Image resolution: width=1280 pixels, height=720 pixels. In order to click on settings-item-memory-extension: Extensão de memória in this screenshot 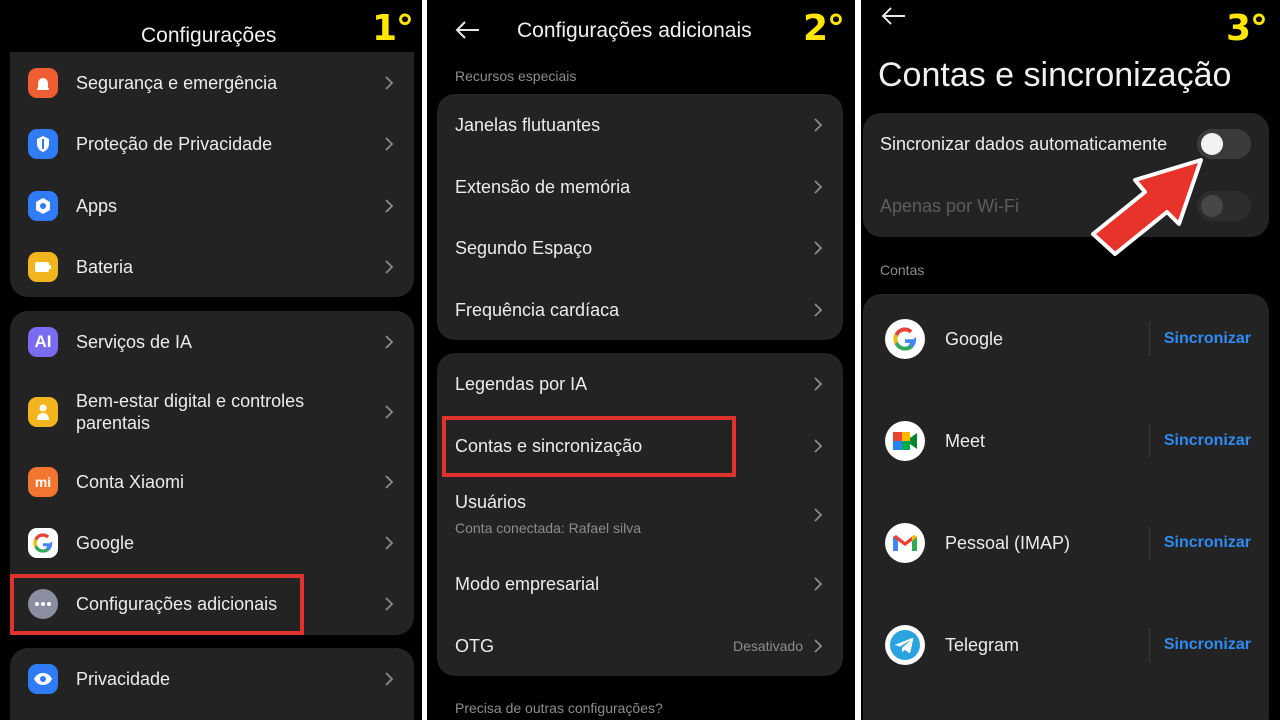, I will do `click(640, 187)`.